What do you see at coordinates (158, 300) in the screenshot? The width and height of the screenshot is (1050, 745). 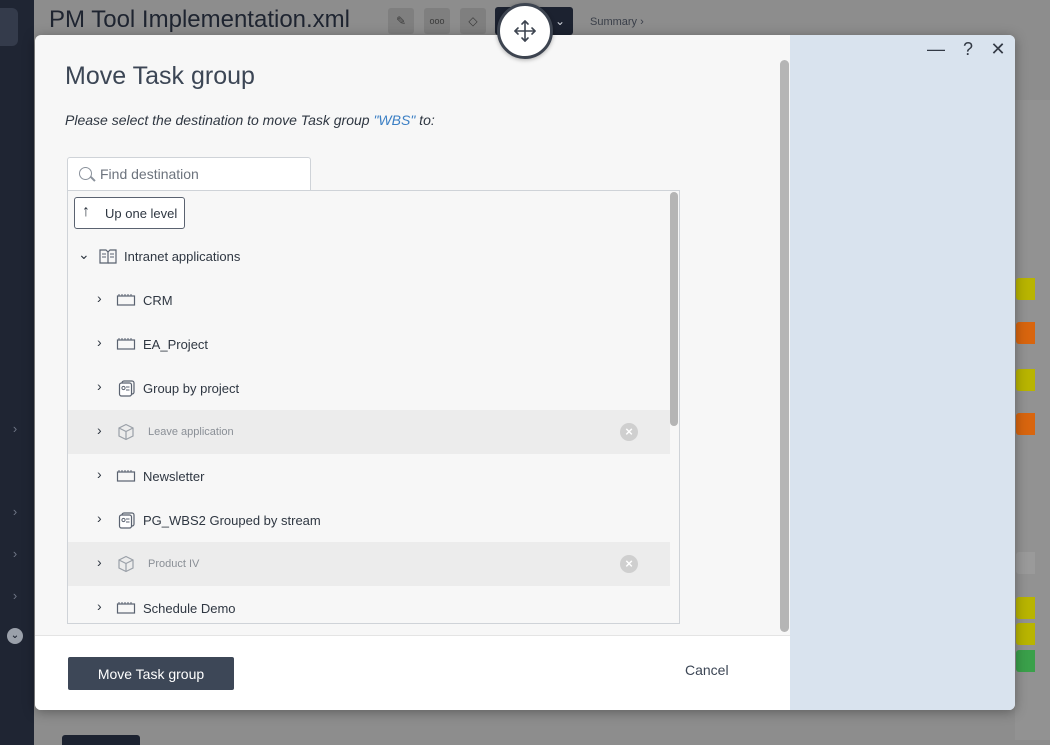 I see `tree-item-label: CRM` at bounding box center [158, 300].